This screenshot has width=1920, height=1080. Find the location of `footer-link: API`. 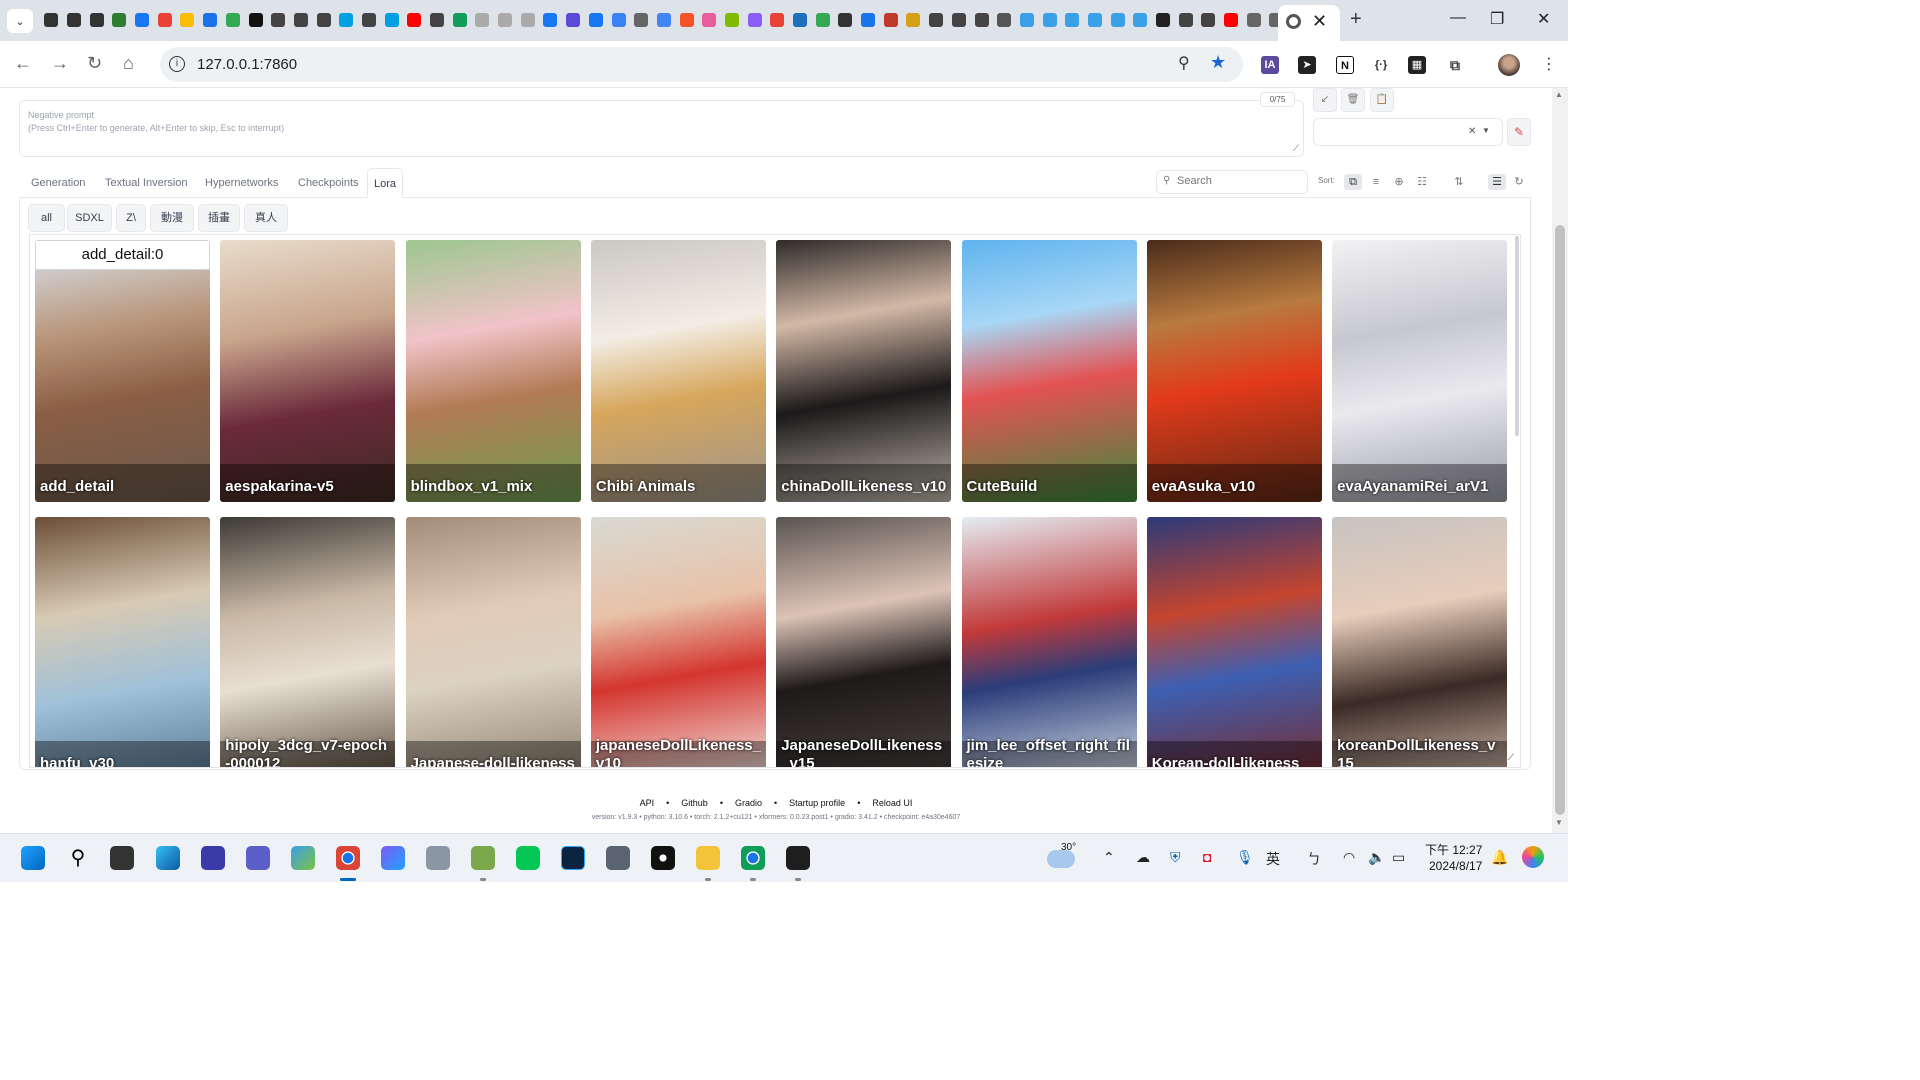

footer-link: API is located at coordinates (647, 803).